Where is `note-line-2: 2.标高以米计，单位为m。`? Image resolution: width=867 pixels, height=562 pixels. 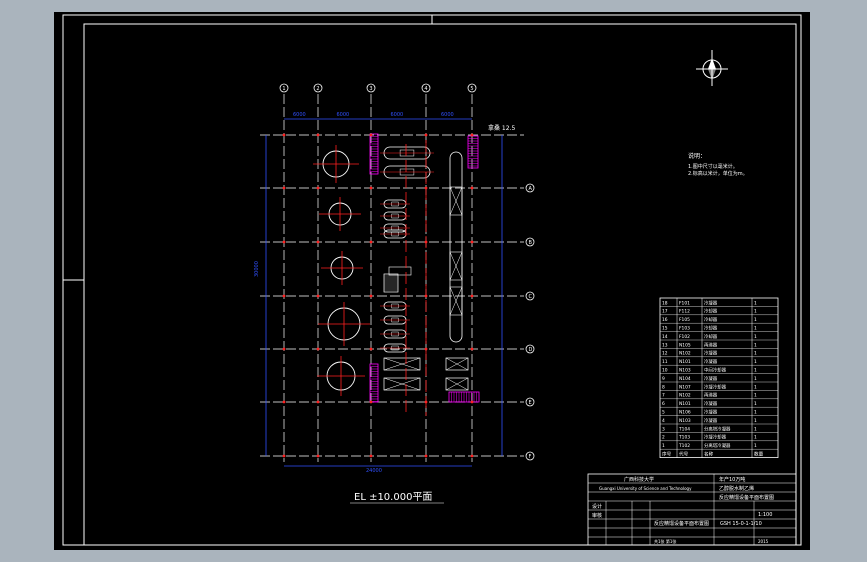 note-line-2: 2.标高以米计，单位为m。 is located at coordinates (718, 173).